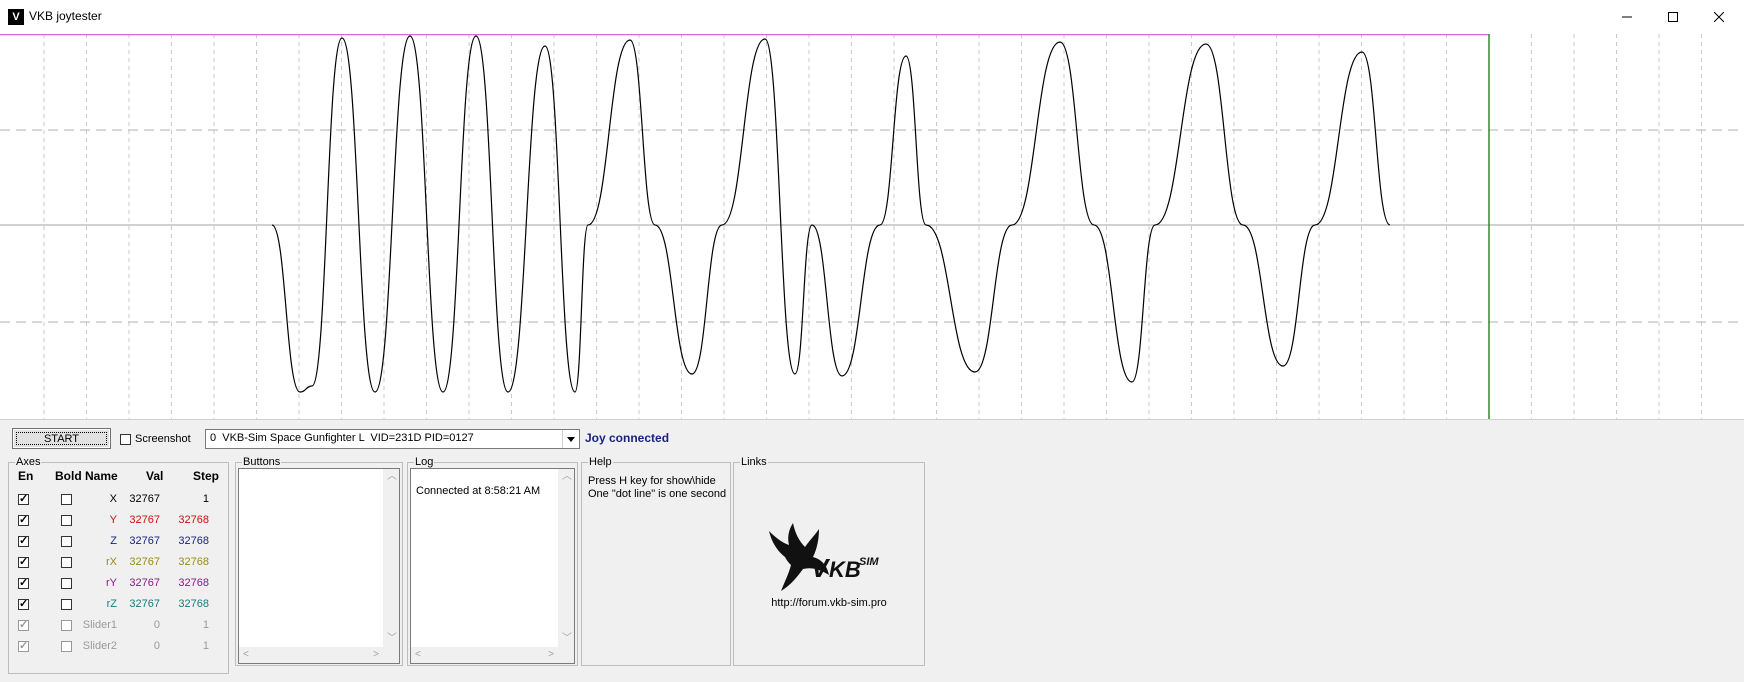 This screenshot has width=1744, height=682. I want to click on axes-header-step: Step, so click(206, 476).